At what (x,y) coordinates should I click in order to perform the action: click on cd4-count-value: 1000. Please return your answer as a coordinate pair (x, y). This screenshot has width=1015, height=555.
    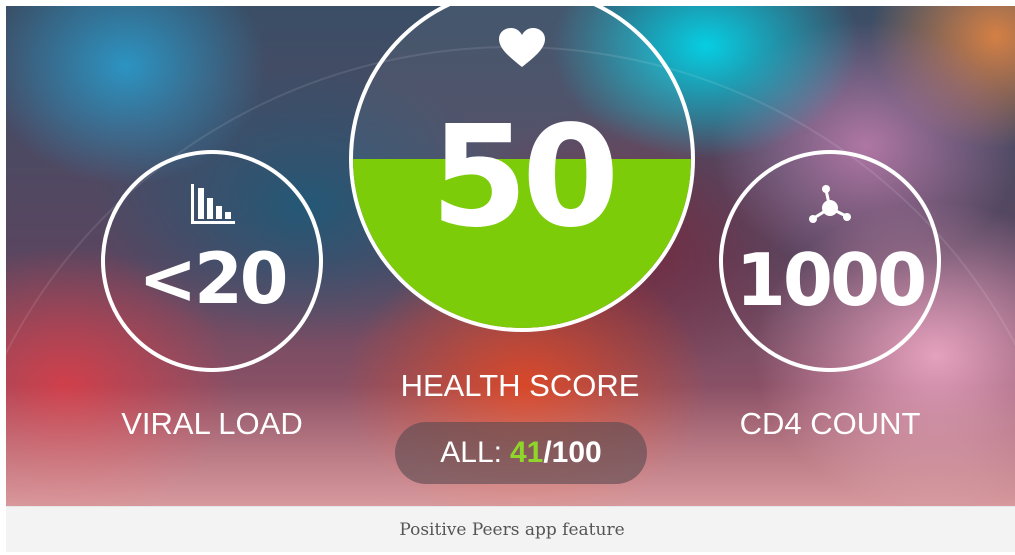
    Looking at the image, I should click on (831, 280).